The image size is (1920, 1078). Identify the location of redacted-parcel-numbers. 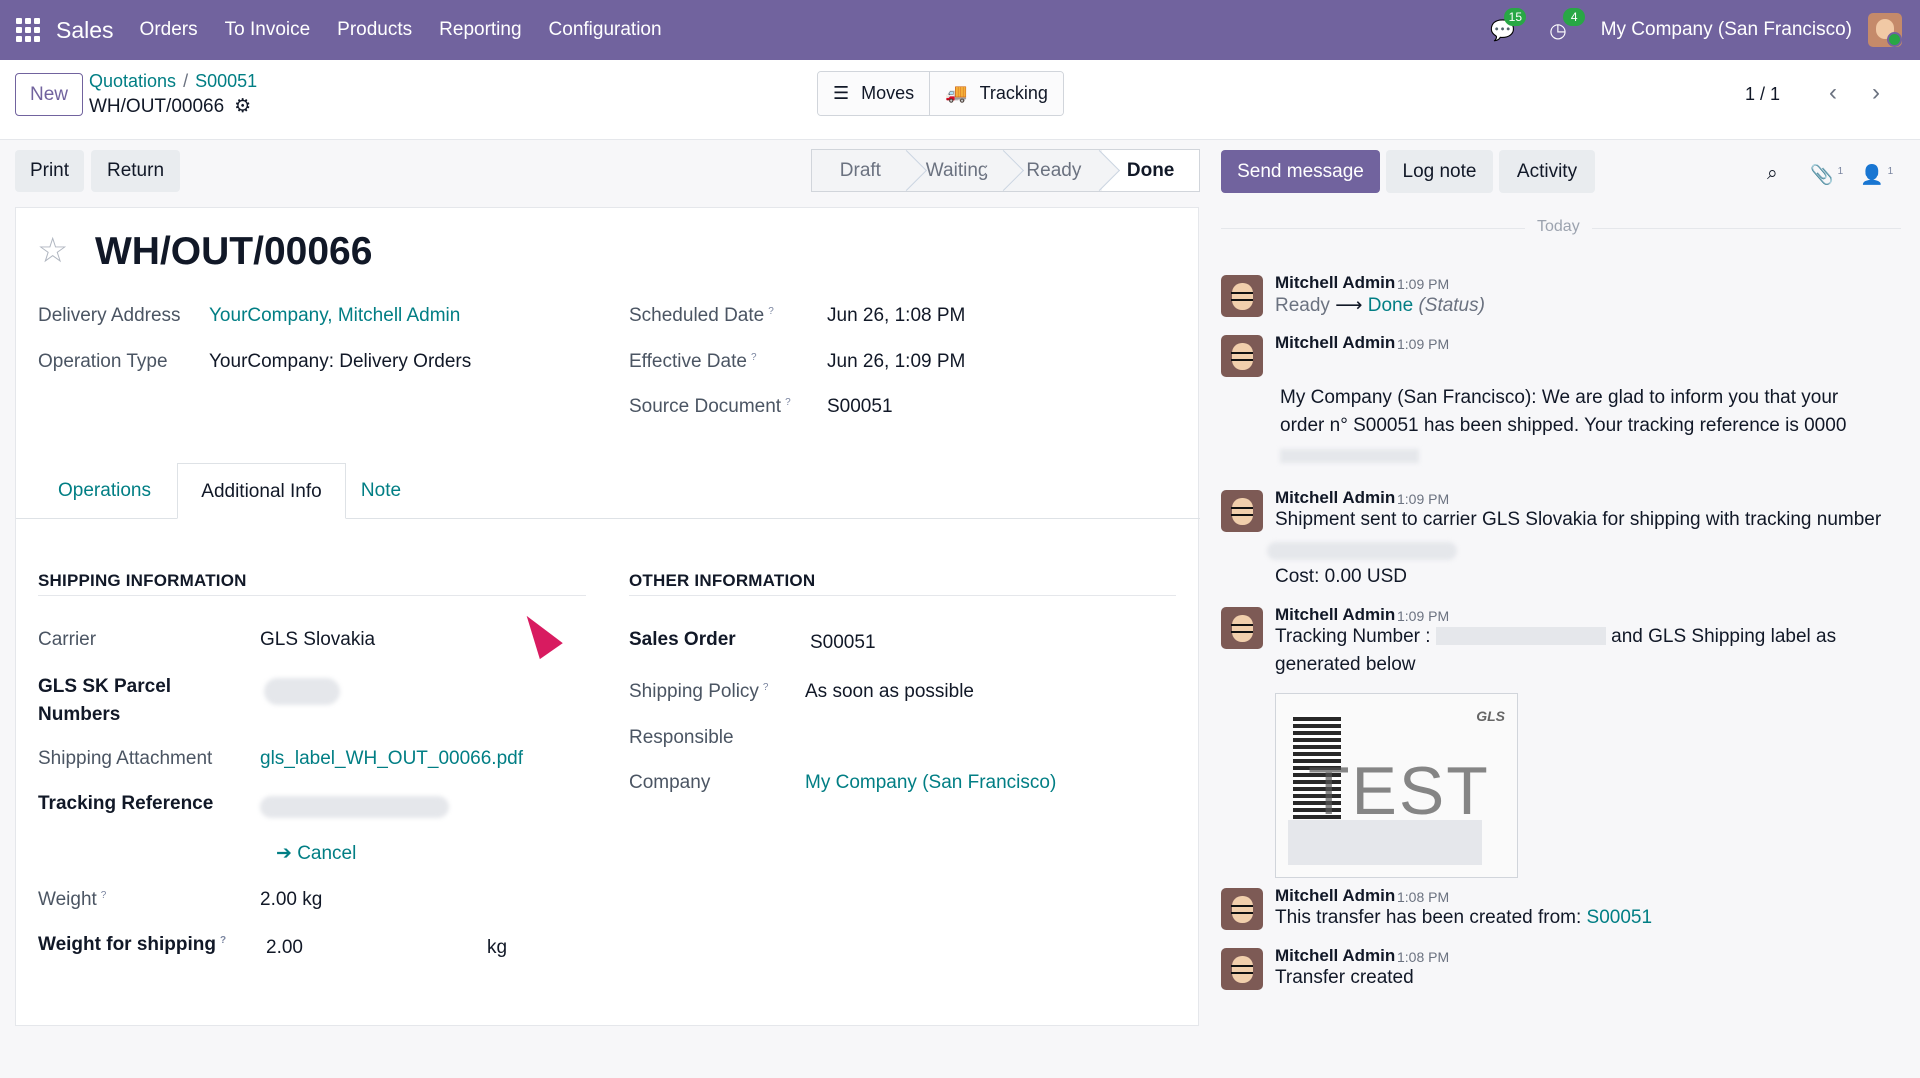
(302, 691).